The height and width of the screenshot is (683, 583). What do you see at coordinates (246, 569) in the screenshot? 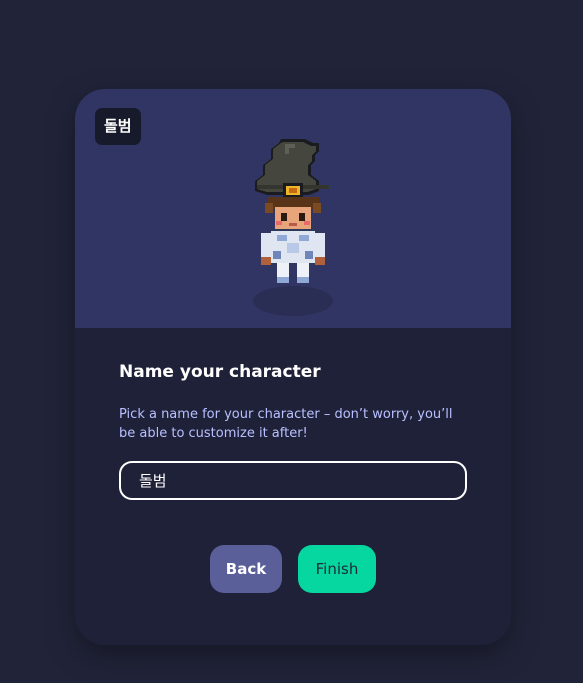
I see `back-button: Back` at bounding box center [246, 569].